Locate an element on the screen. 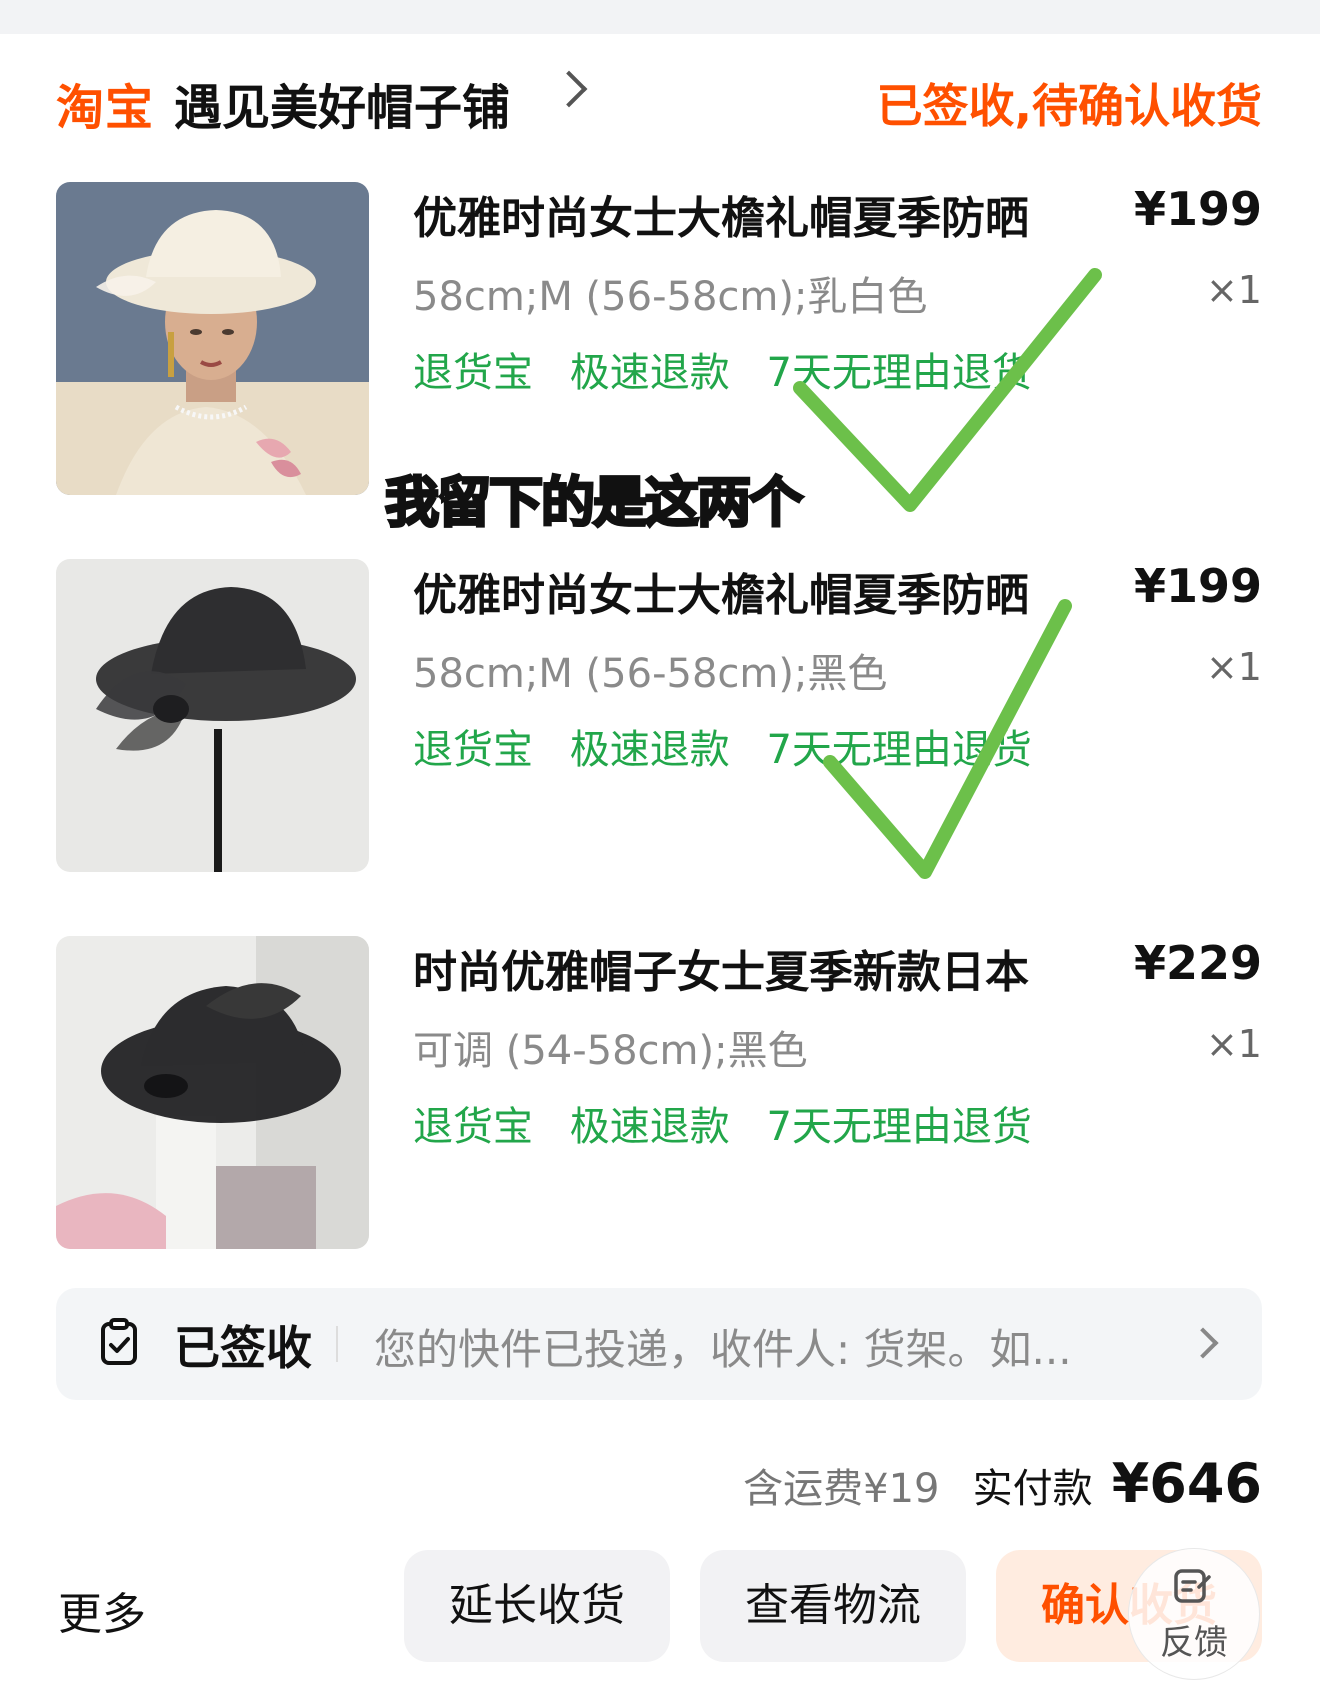 The image size is (1320, 1695). product-title: 时尚优雅帽子女士夏季新款日本 is located at coordinates (721, 968).